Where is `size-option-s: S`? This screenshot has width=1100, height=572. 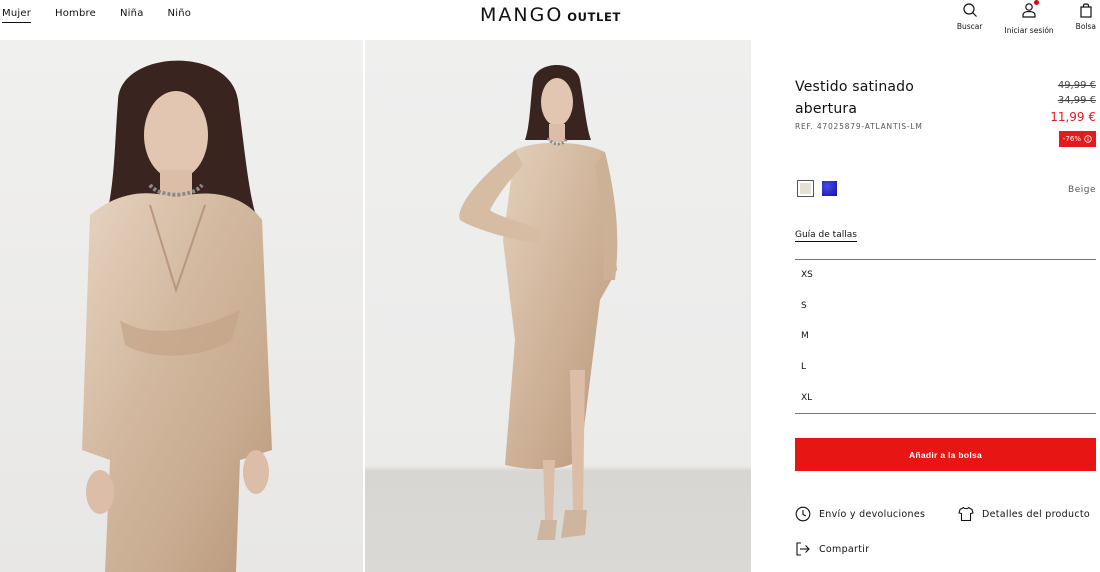 size-option-s: S is located at coordinates (945, 306).